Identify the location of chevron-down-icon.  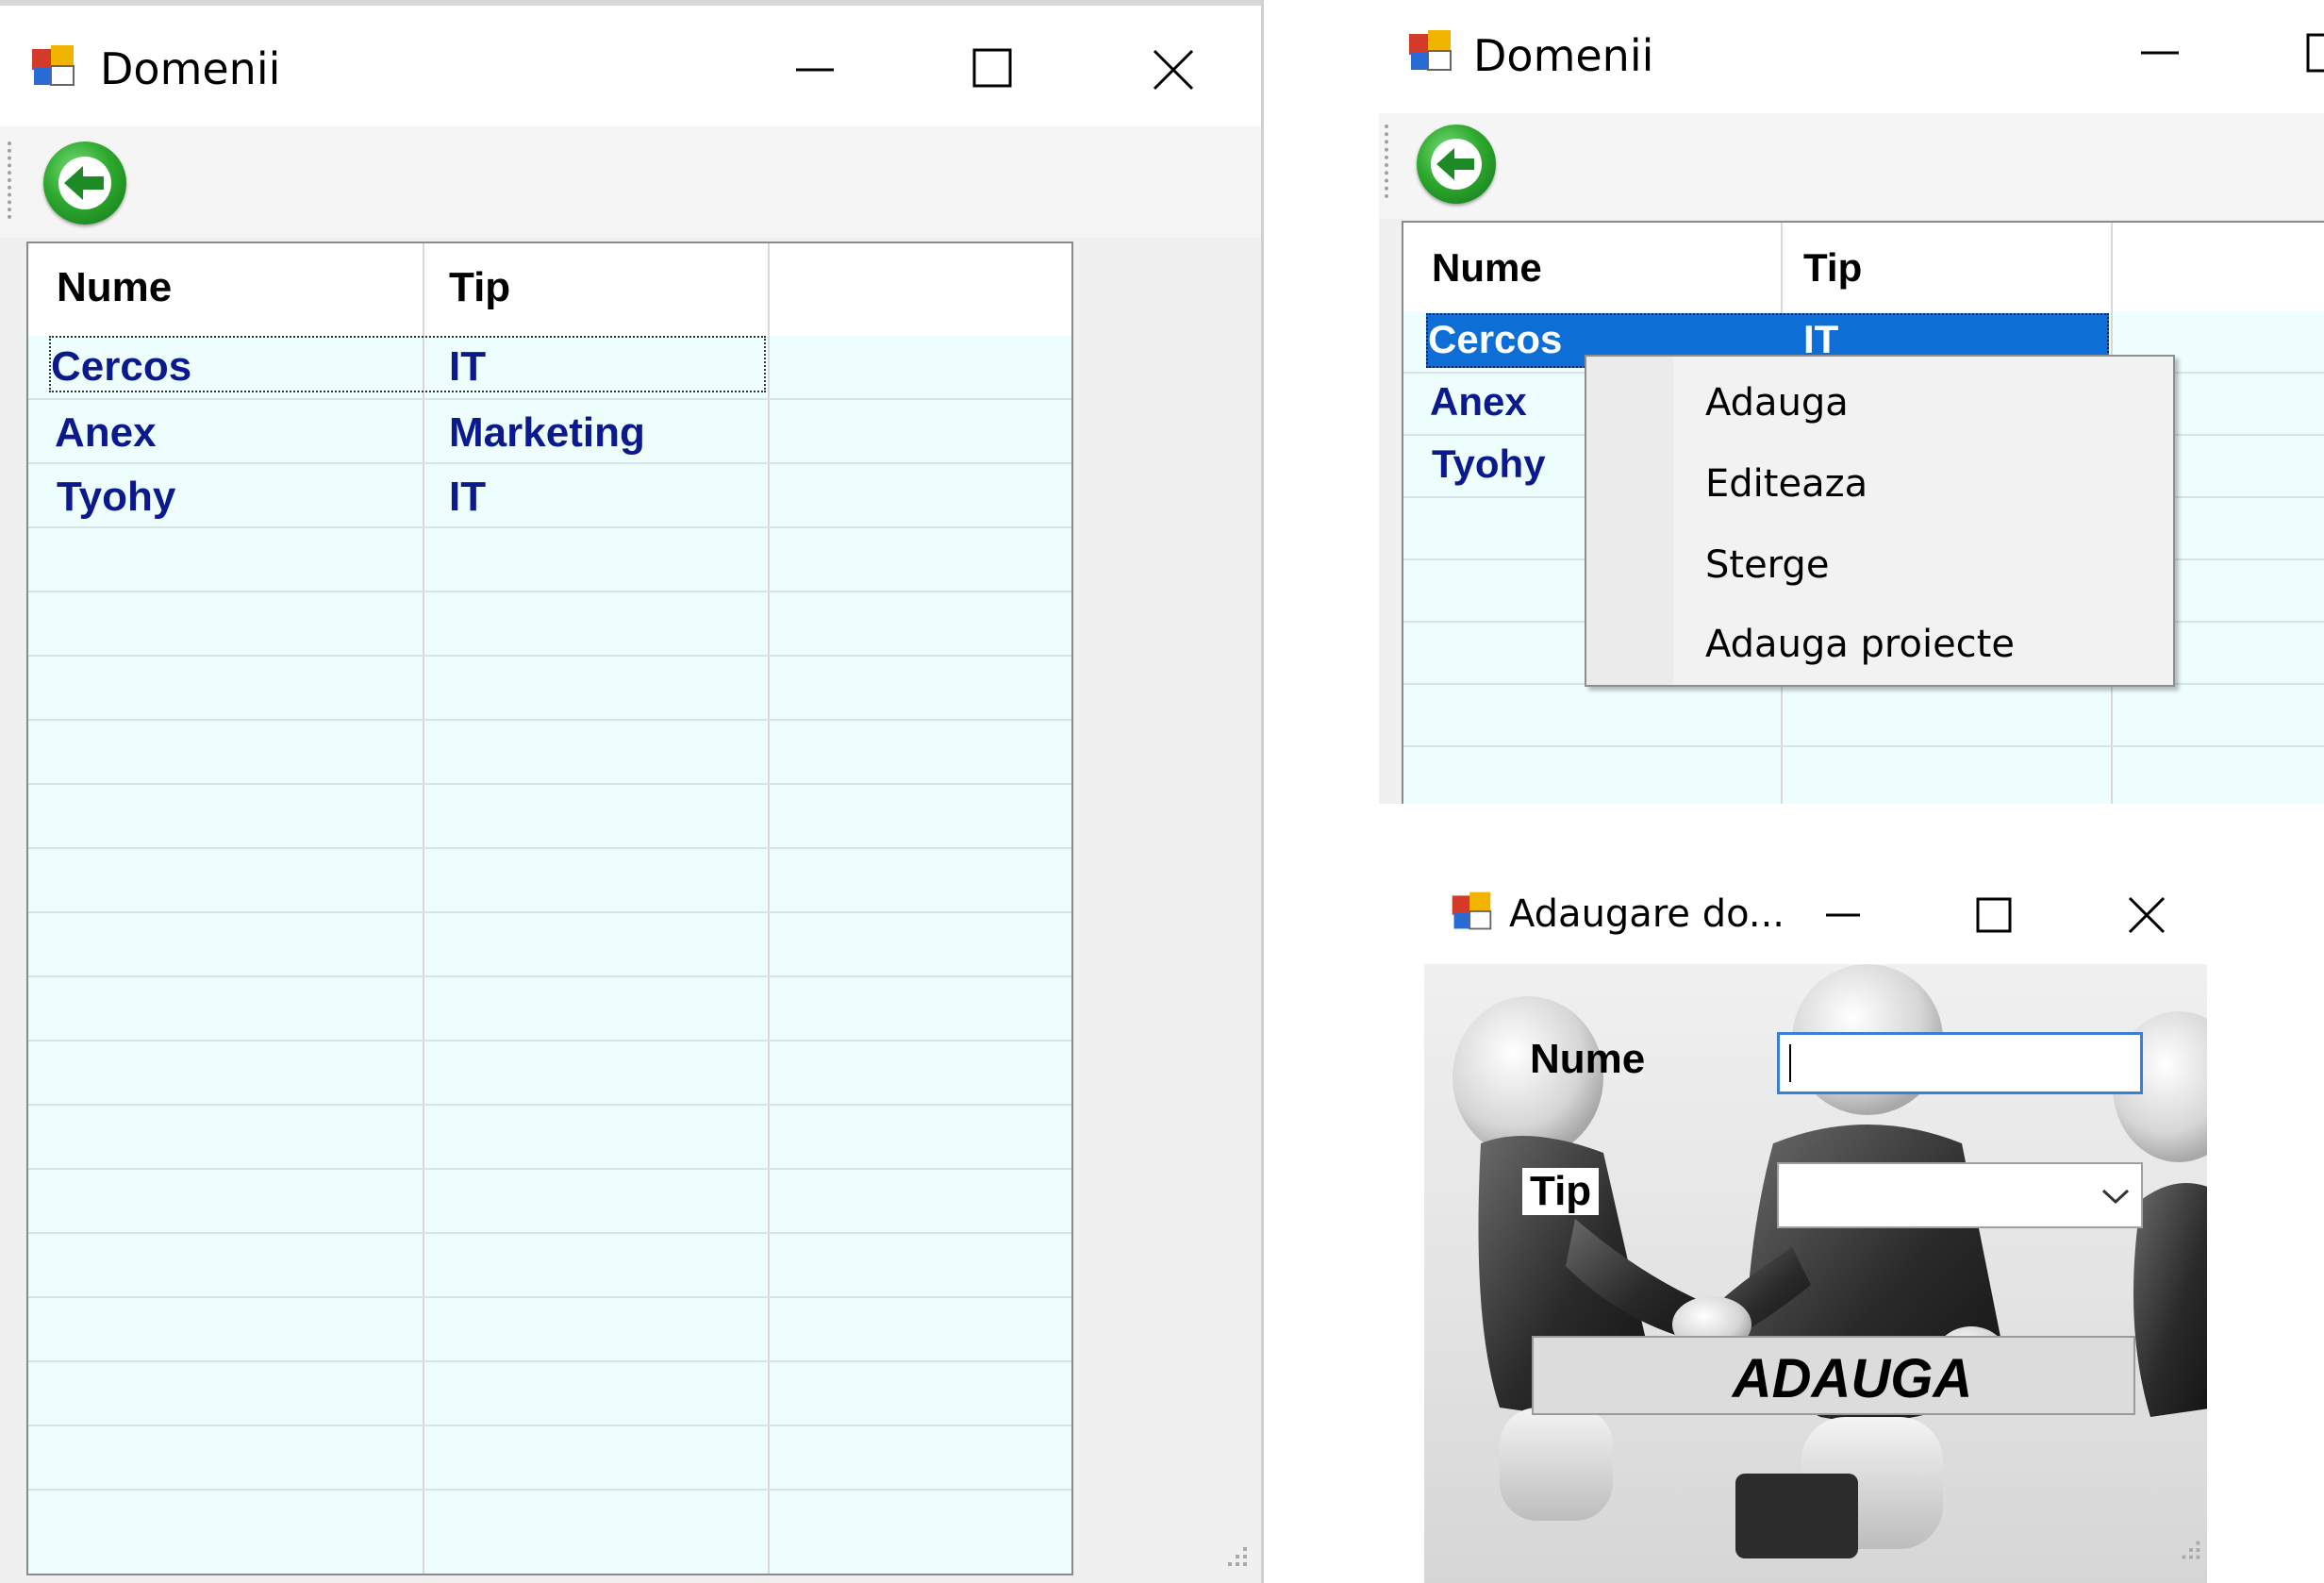
(2116, 1196).